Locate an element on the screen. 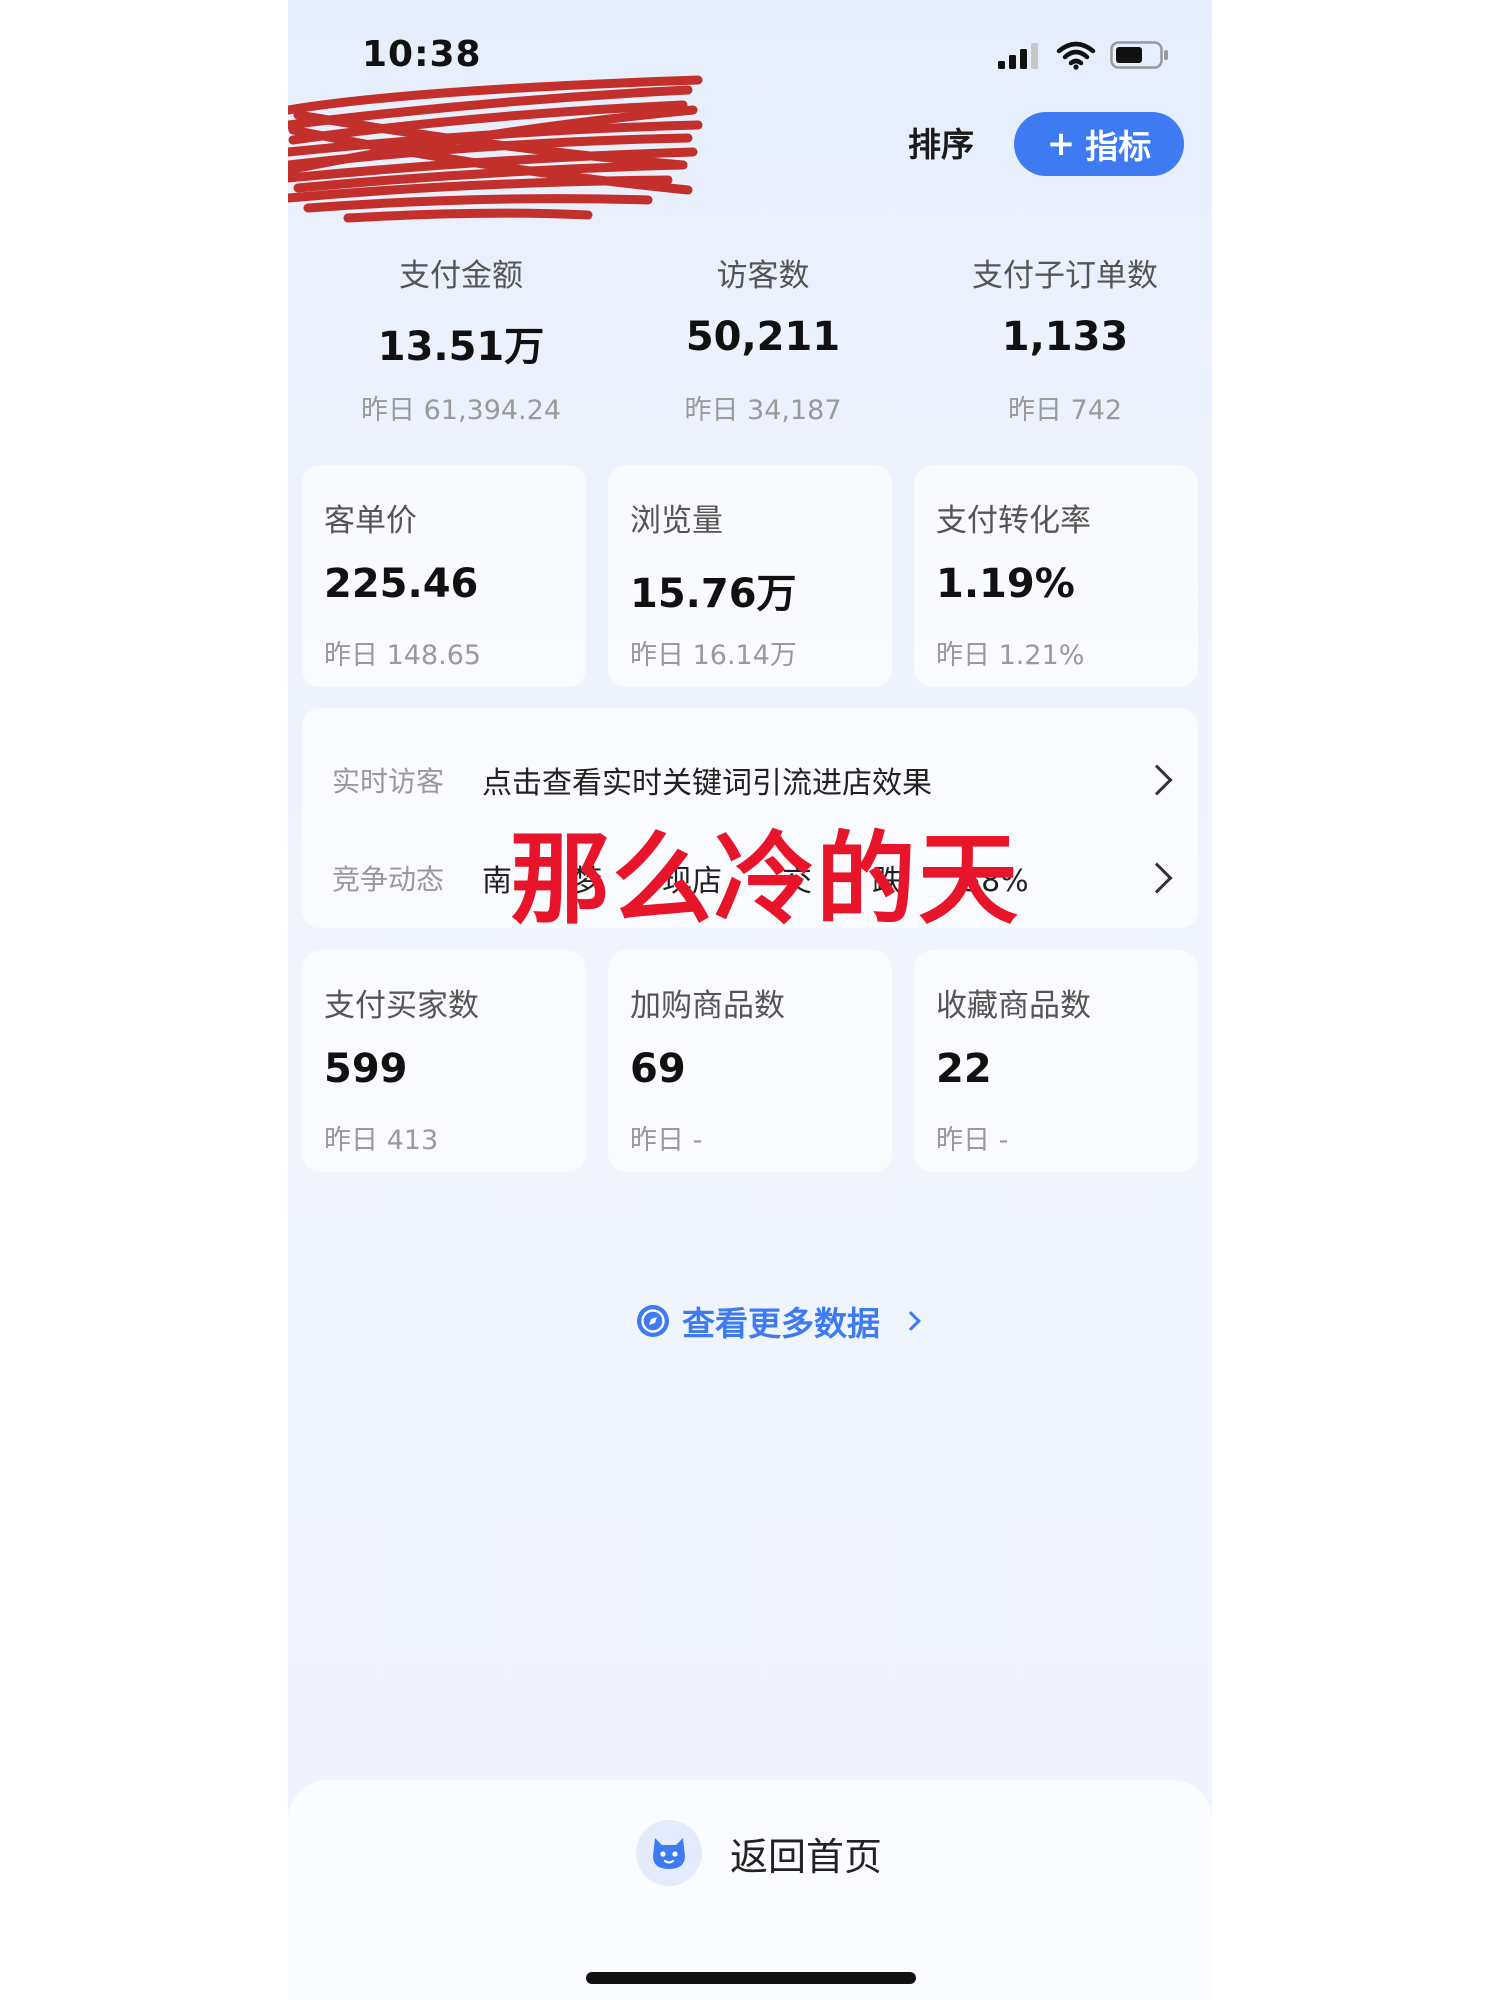 The height and width of the screenshot is (2000, 1500). info-tag: 竞争动态 is located at coordinates (388, 879).